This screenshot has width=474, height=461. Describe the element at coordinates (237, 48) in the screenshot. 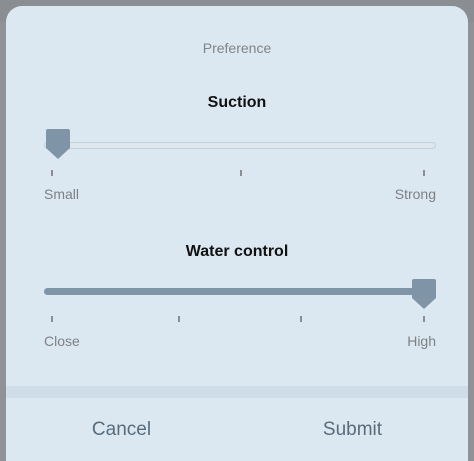

I see `dialog-title: Preference` at that location.